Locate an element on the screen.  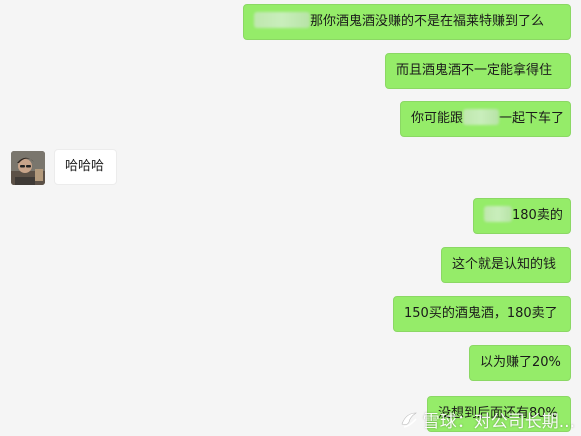
message-bubble-sent: 这个就是认知的钱 is located at coordinates (506, 265).